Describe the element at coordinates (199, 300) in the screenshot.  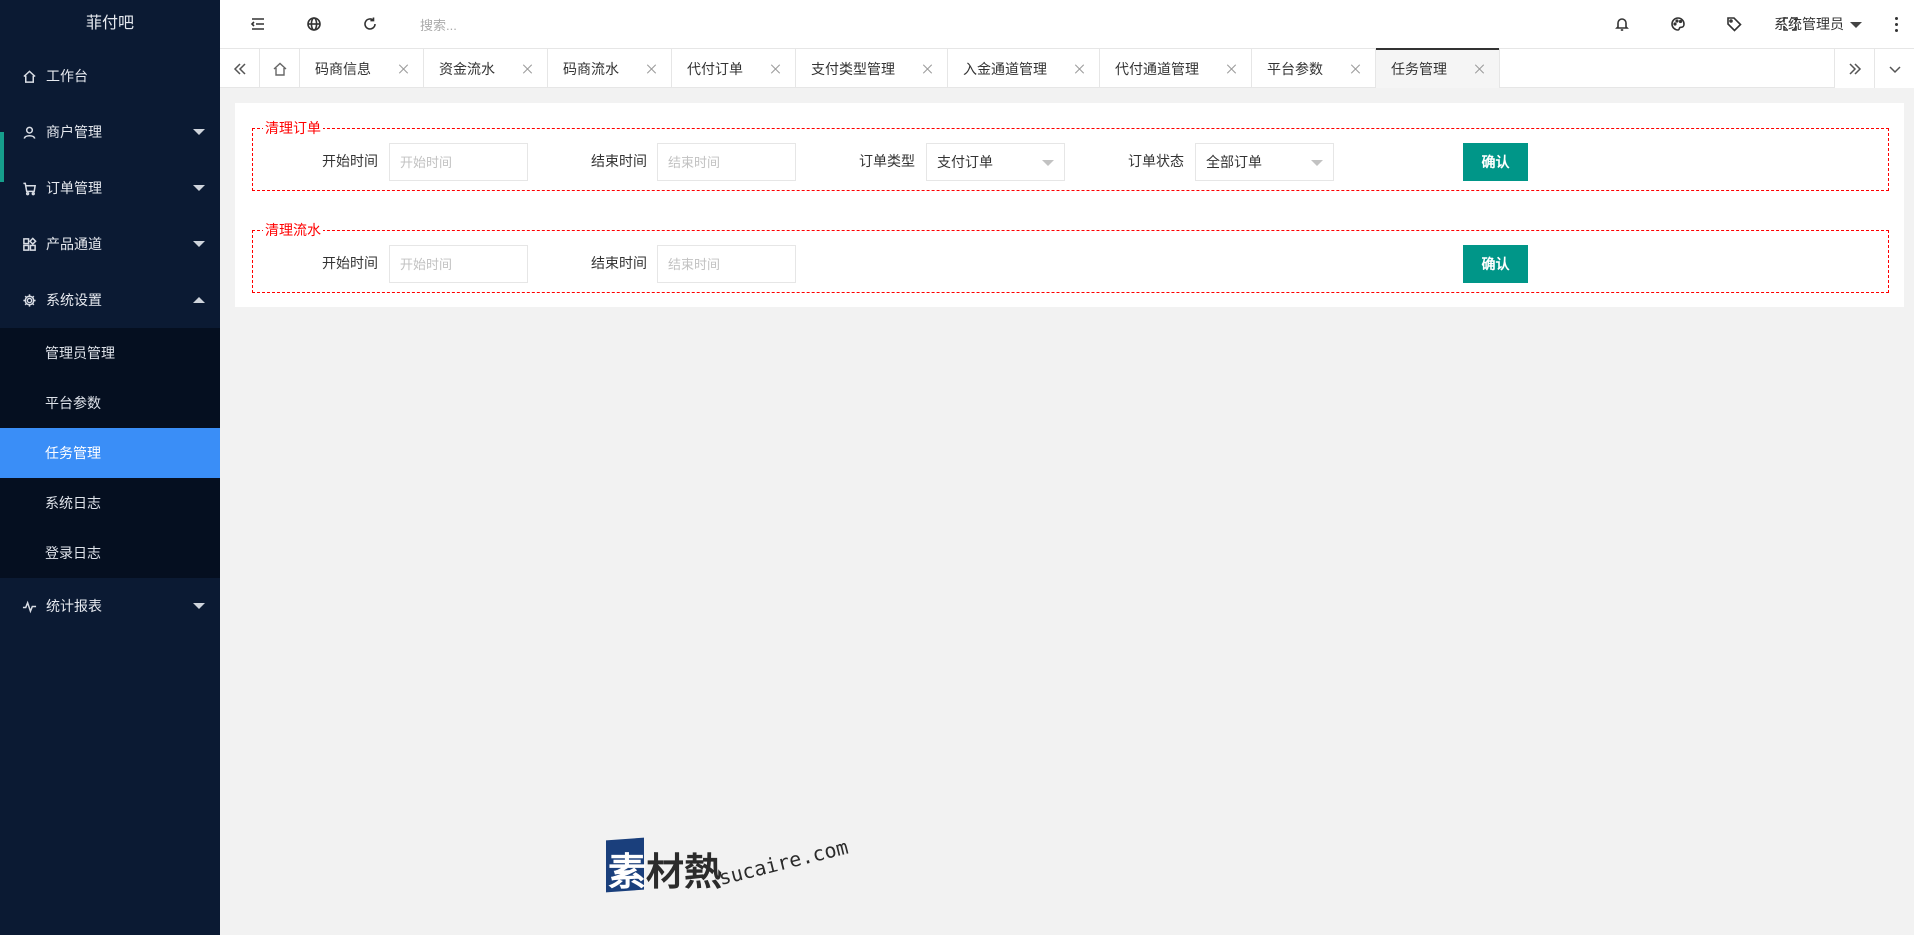
I see `chevron-up-icon` at that location.